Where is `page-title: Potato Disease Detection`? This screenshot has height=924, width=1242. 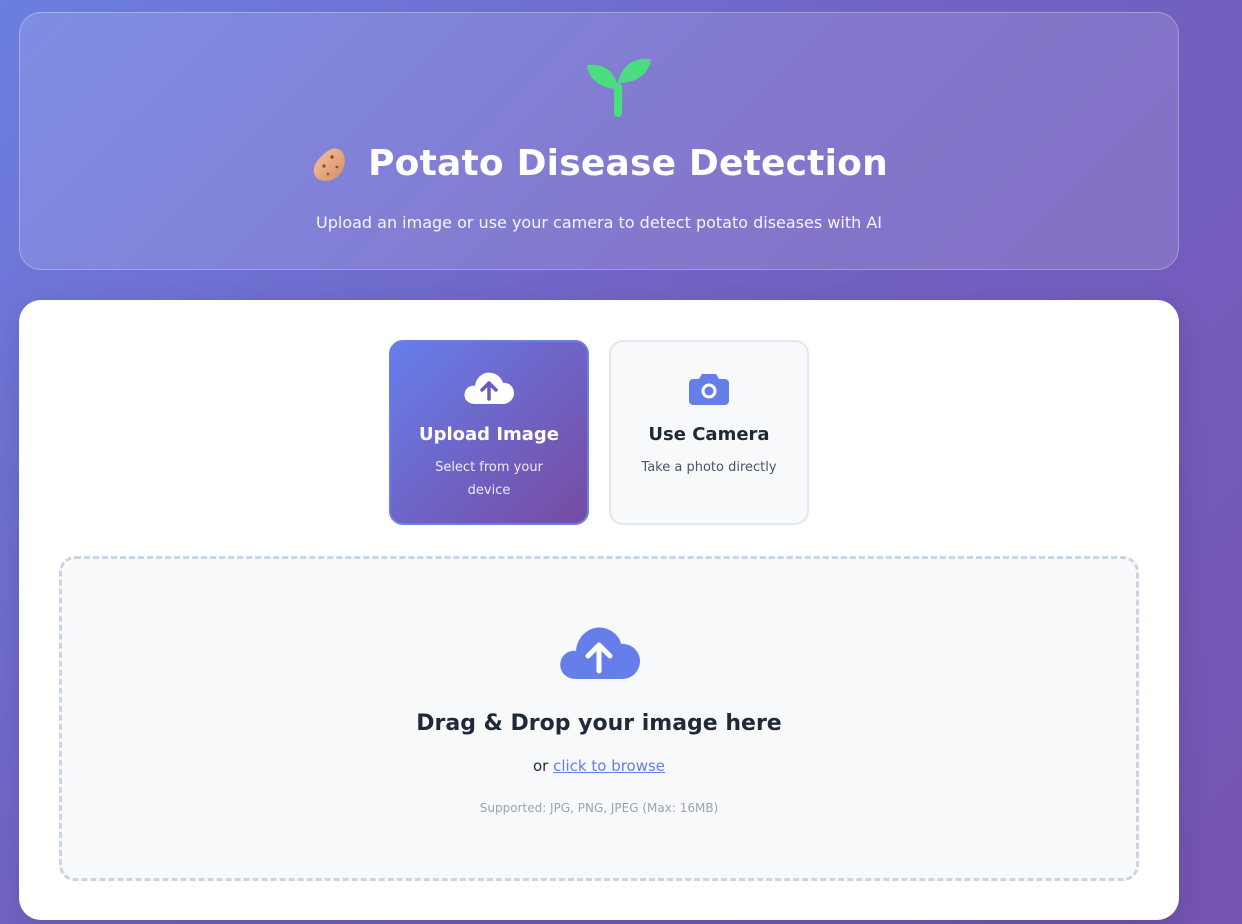
page-title: Potato Disease Detection is located at coordinates (628, 163).